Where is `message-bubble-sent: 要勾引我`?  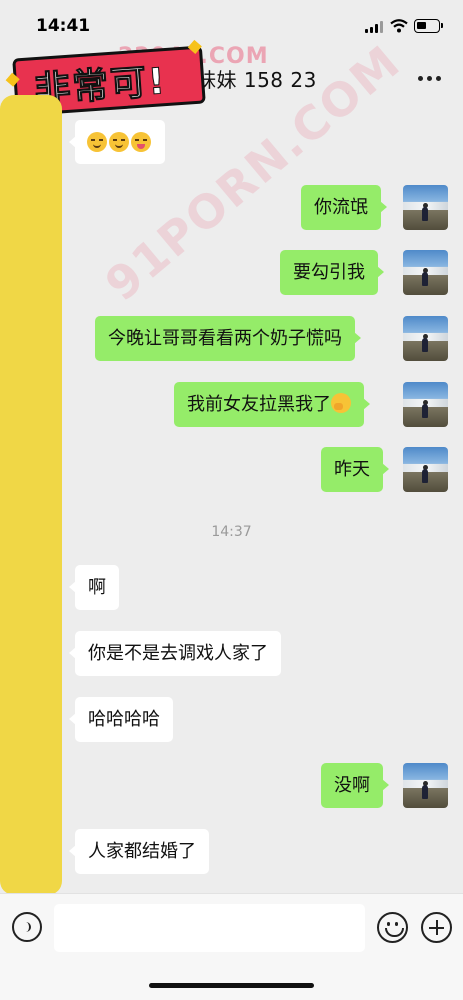
message-bubble-sent: 要勾引我 is located at coordinates (332, 272).